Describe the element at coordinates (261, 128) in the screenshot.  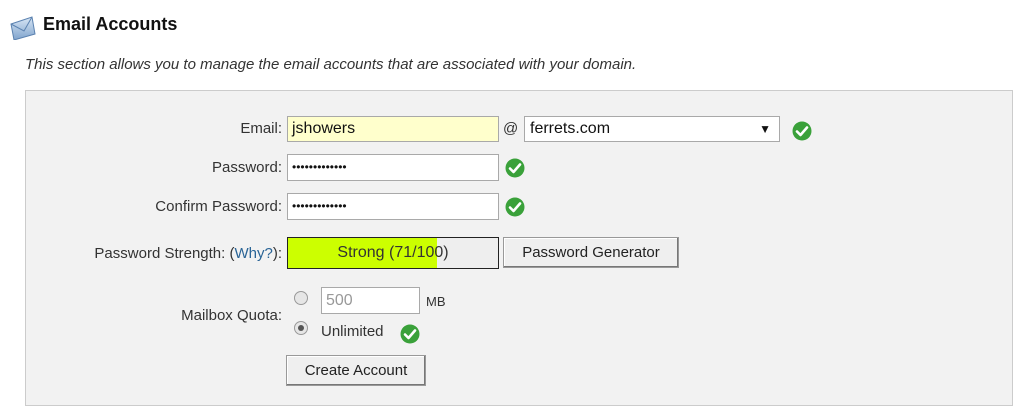
I see `email-label: Email:` at that location.